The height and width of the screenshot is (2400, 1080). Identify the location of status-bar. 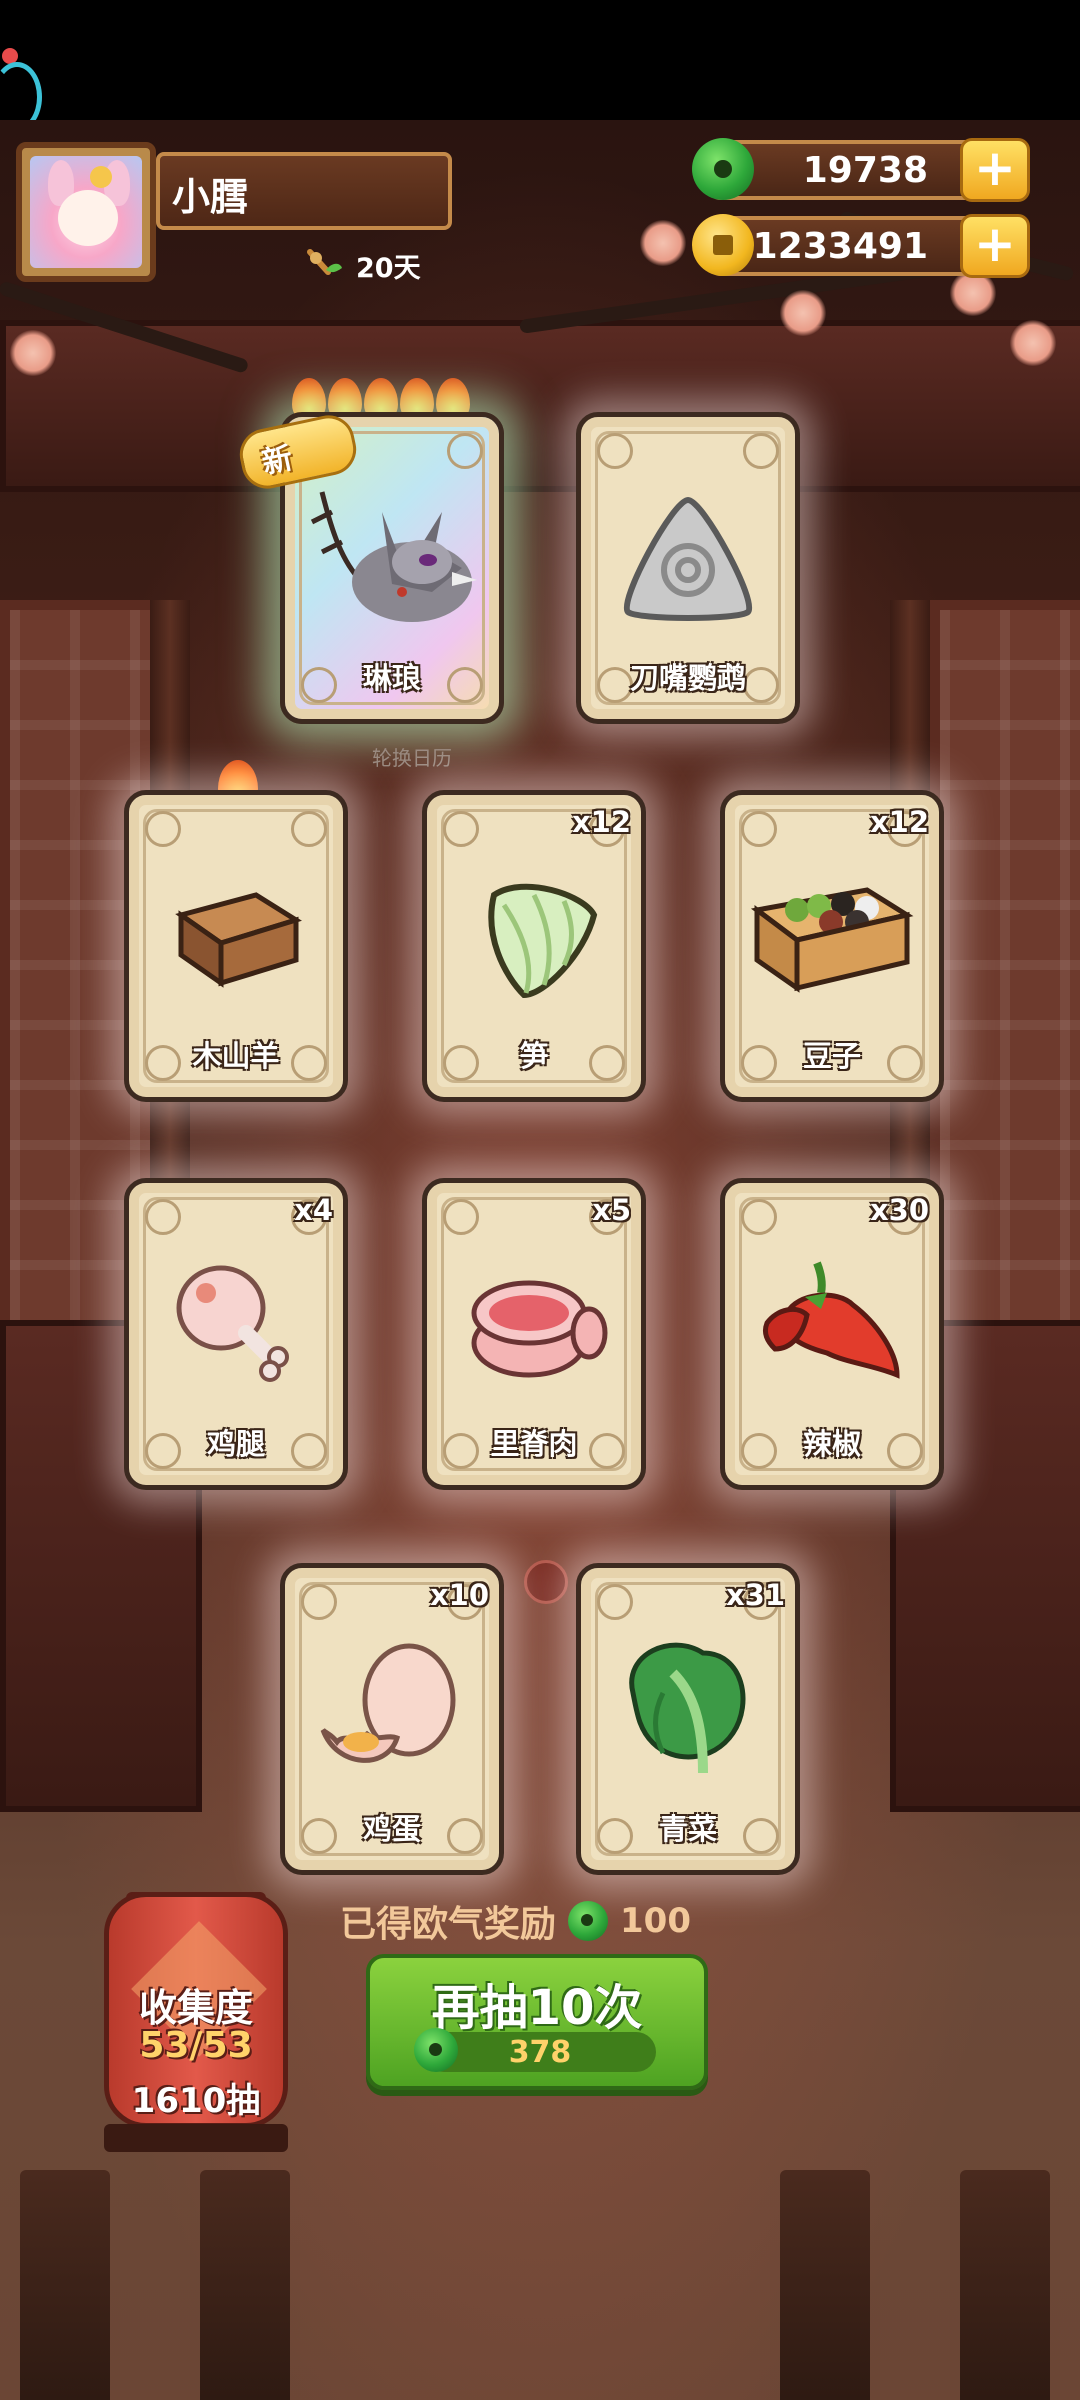
(540, 66).